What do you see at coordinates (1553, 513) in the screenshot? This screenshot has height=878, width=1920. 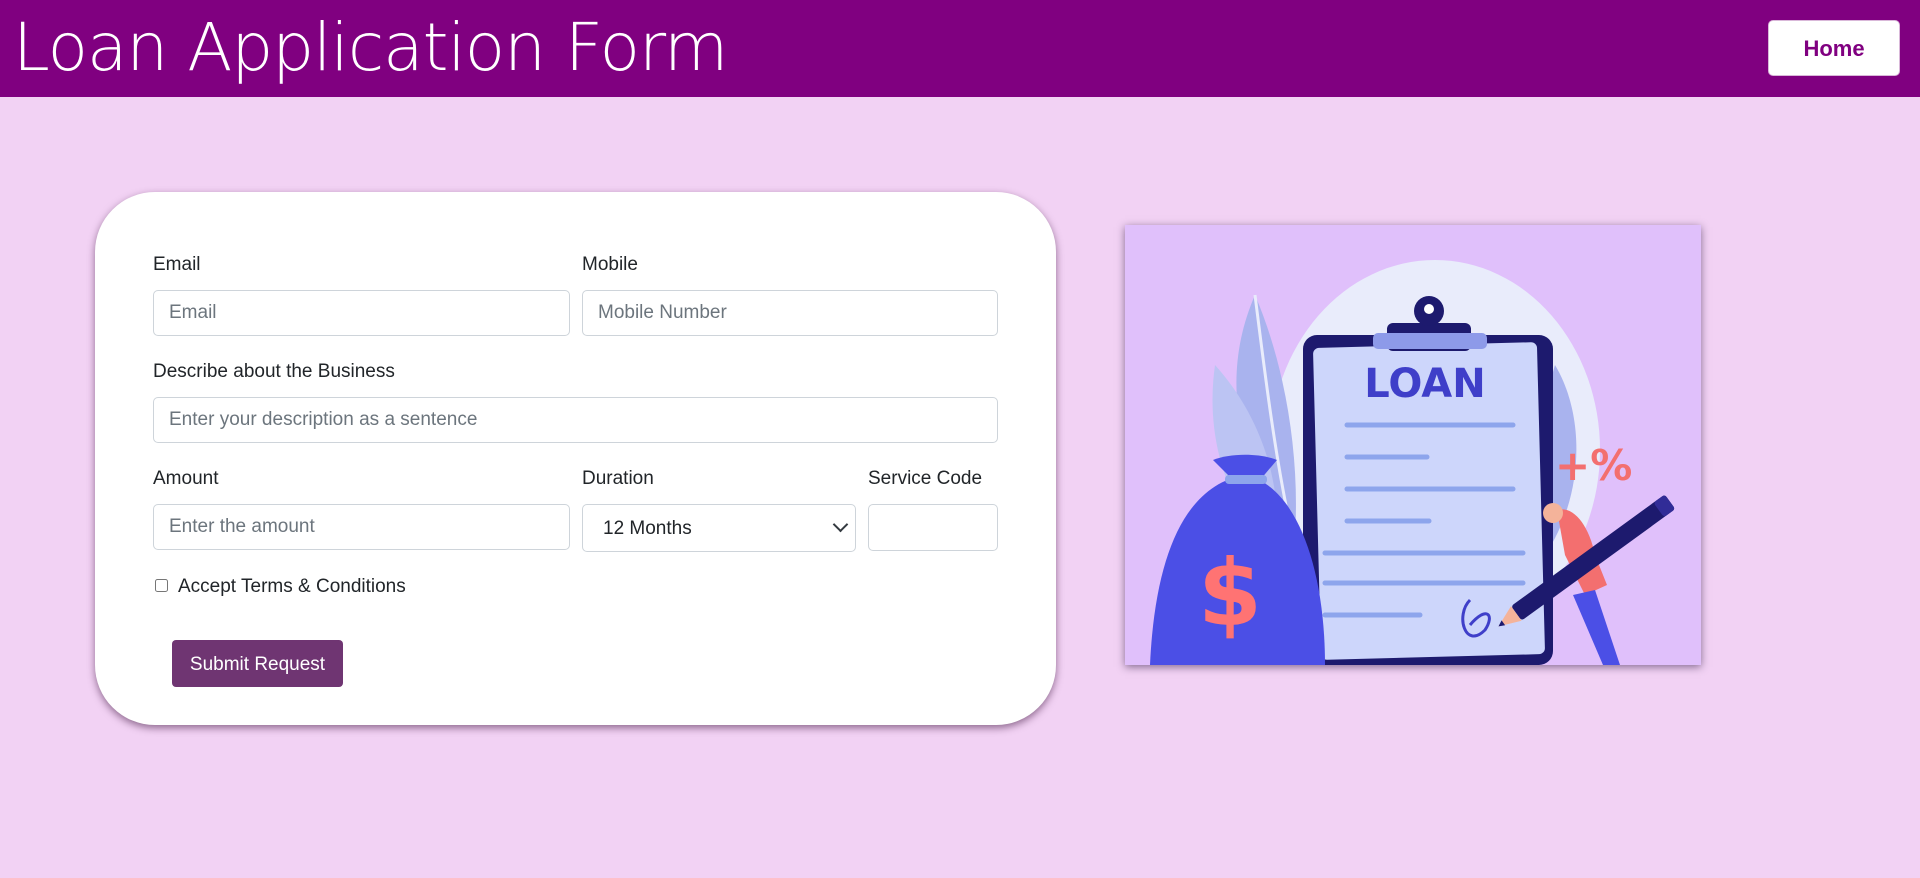 I see `person-head-icon` at bounding box center [1553, 513].